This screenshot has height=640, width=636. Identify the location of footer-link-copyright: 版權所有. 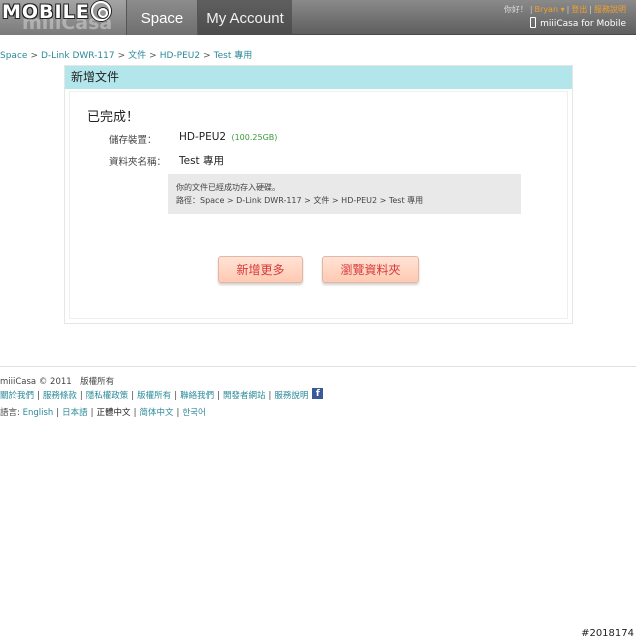
(154, 396).